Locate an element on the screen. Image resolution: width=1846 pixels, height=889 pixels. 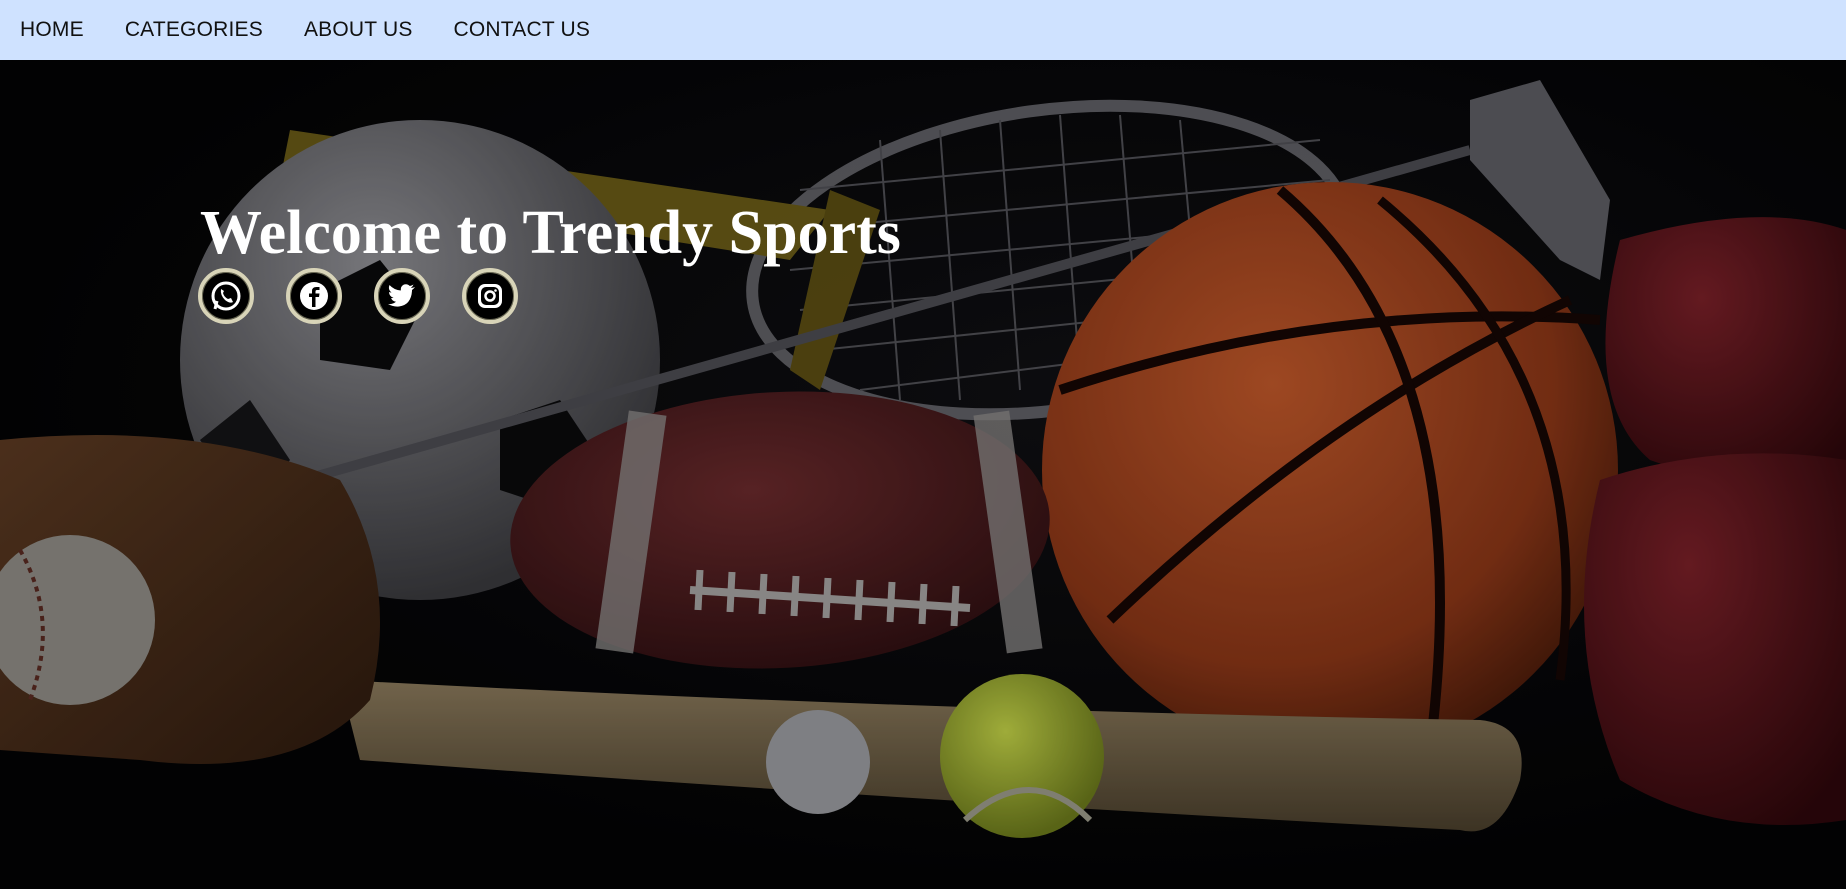
whatsapp-icon is located at coordinates (226, 296).